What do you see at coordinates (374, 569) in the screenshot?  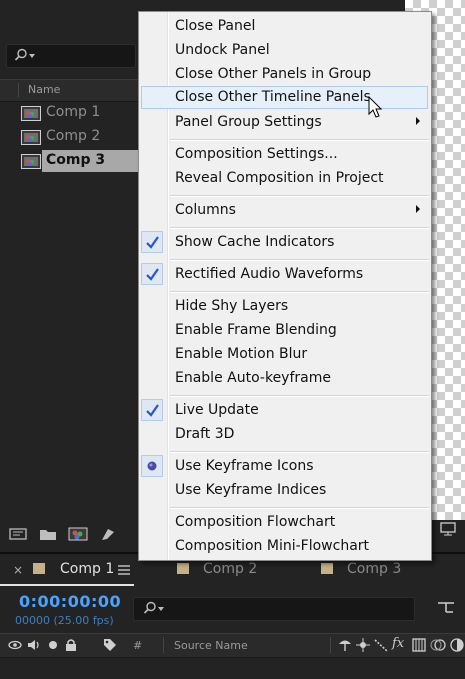 I see `tab-comp-3: Comp 3` at bounding box center [374, 569].